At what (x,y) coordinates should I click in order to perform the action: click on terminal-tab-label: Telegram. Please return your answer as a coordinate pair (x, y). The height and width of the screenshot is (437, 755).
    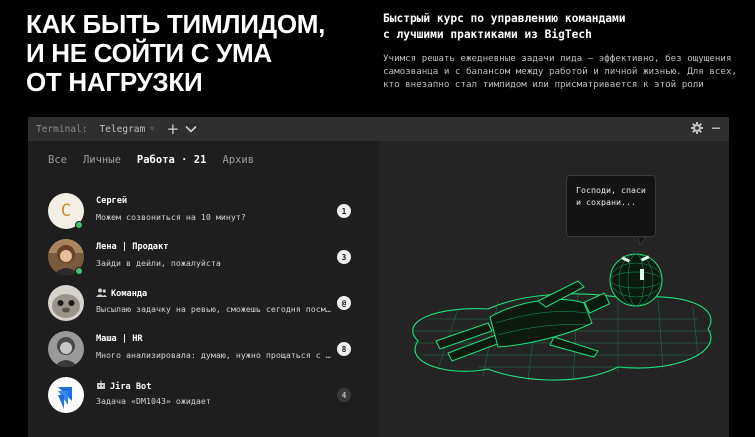
    Looking at the image, I should click on (122, 129).